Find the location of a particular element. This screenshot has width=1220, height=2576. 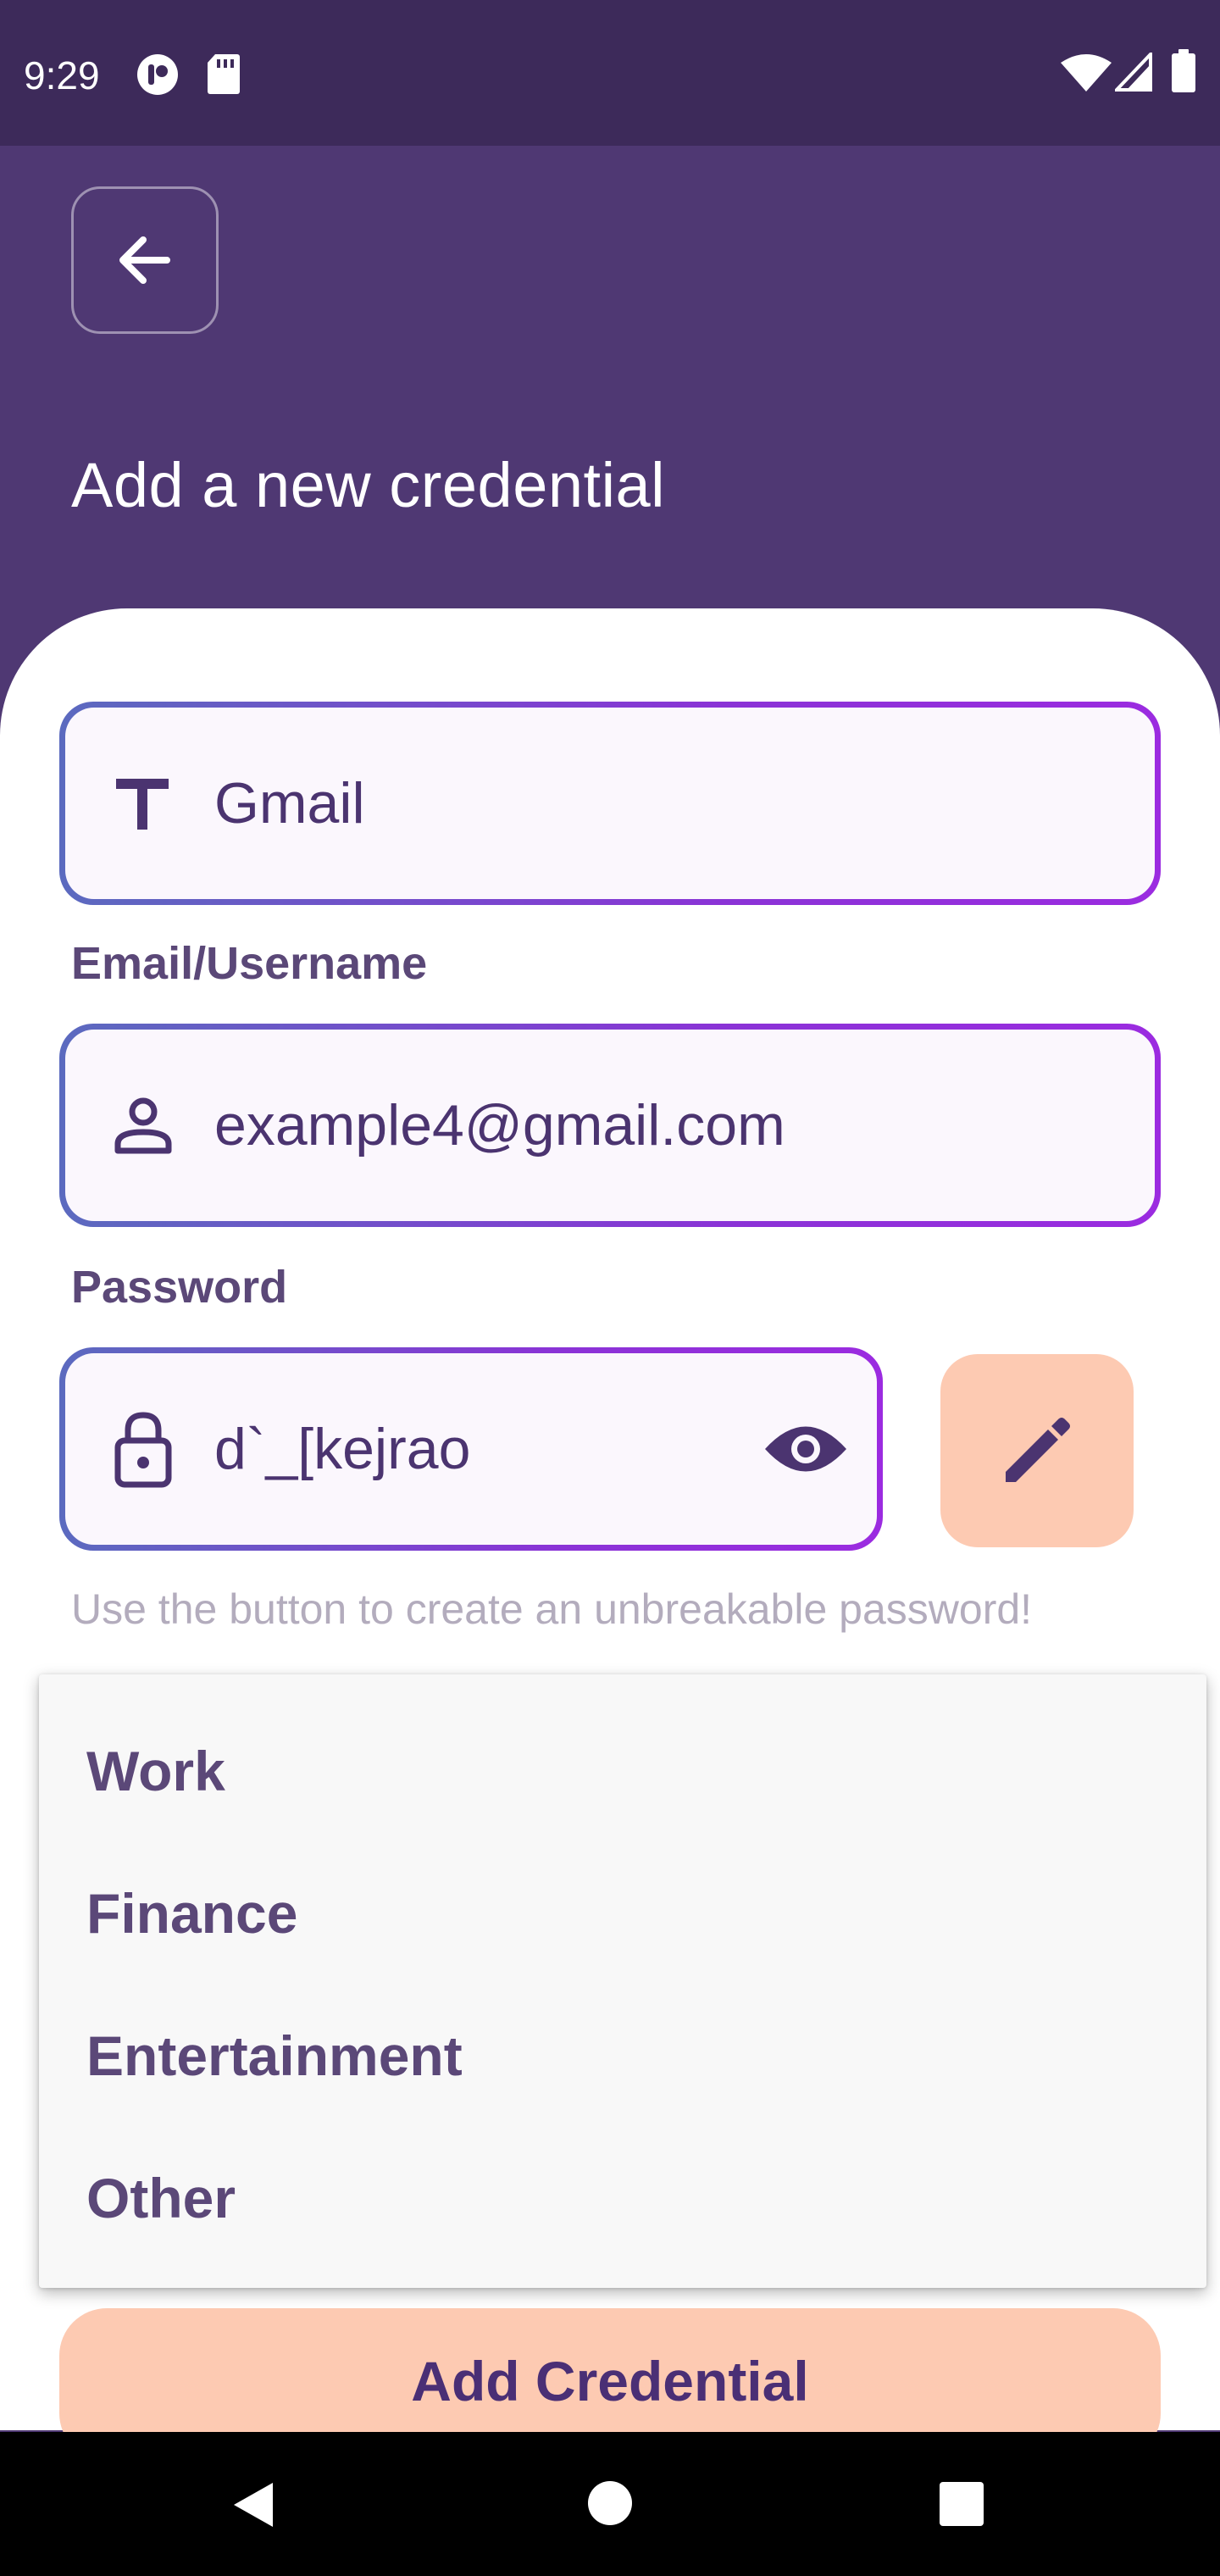

arrow-left-icon is located at coordinates (144, 260).